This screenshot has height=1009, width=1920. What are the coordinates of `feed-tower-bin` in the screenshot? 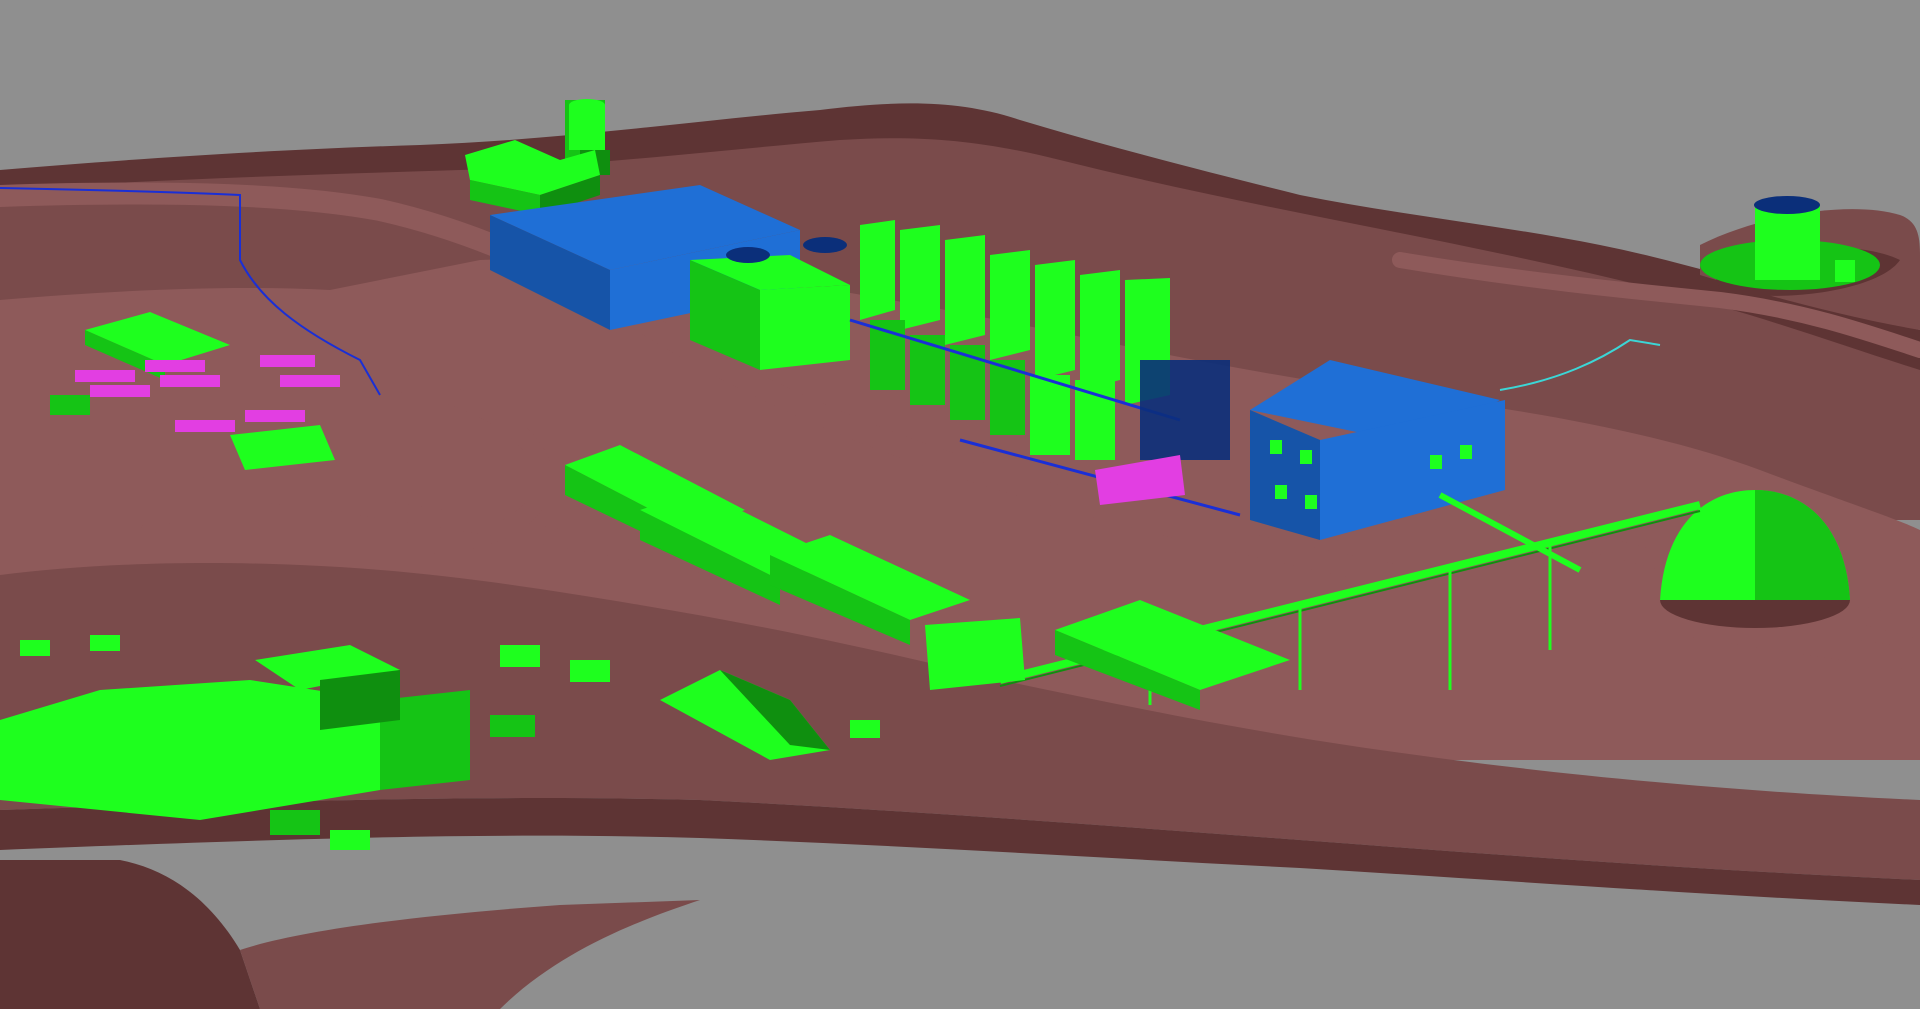 It's located at (587, 127).